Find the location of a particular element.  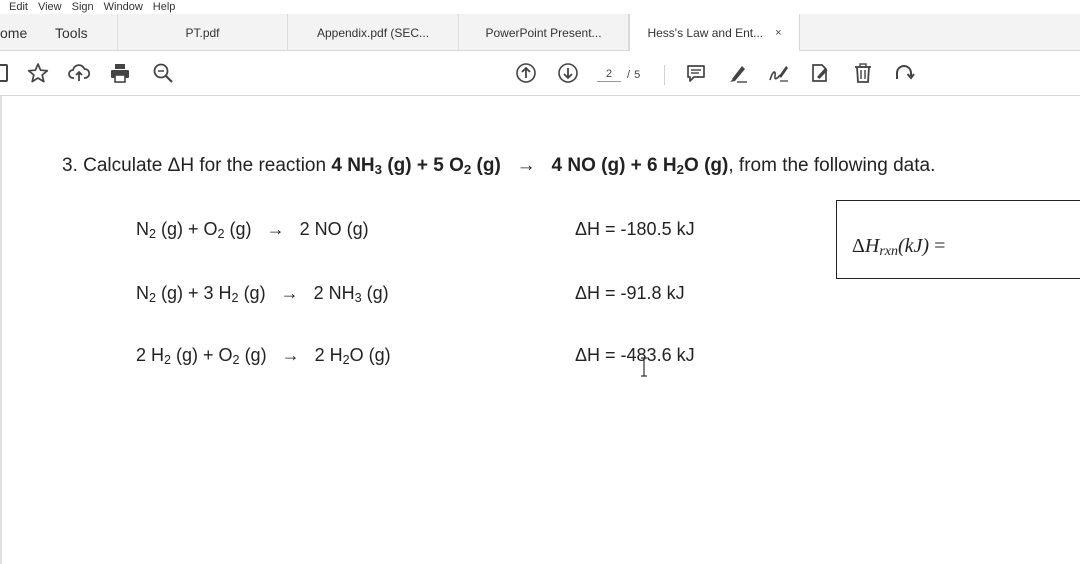

eq2-part: (g) is located at coordinates (252, 293).